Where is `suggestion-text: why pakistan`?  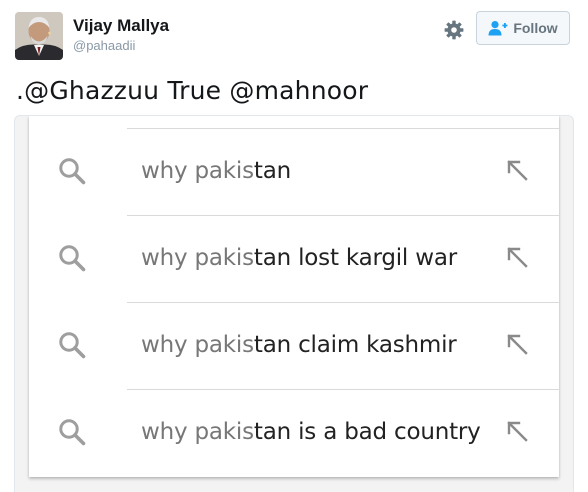
suggestion-text: why pakistan is located at coordinates (216, 171).